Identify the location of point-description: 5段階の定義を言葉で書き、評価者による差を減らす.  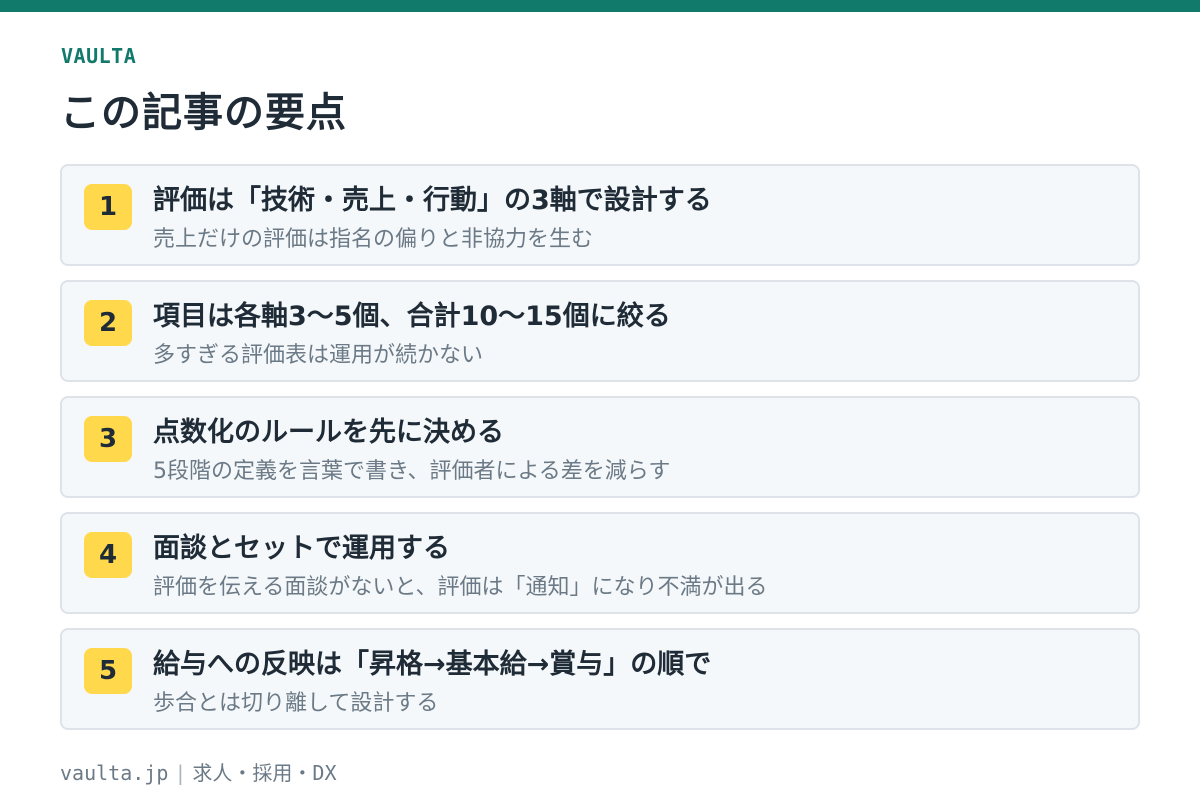
(412, 471).